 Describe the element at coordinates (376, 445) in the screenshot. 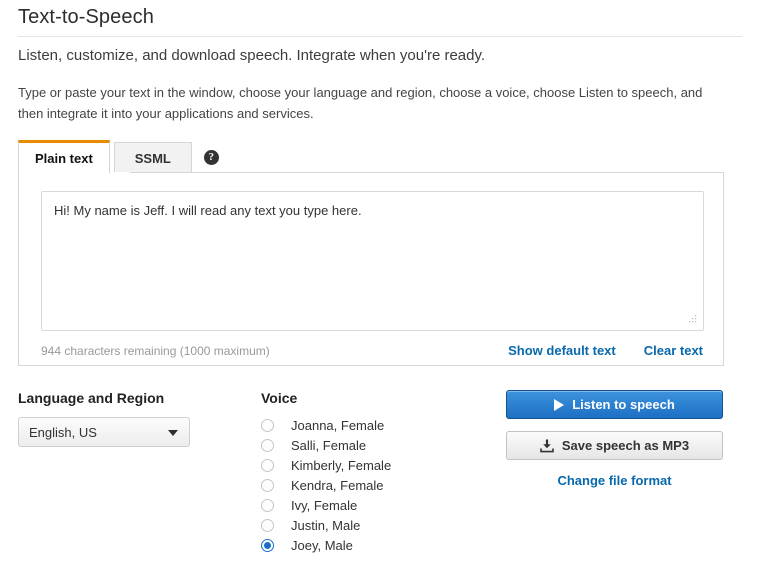

I see `voice-option-1: Salli, Female` at that location.